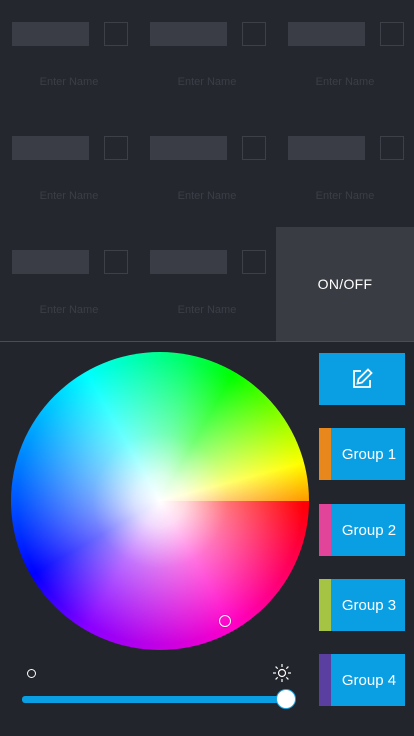  I want to click on brightness-slider-thumb, so click(286, 699).